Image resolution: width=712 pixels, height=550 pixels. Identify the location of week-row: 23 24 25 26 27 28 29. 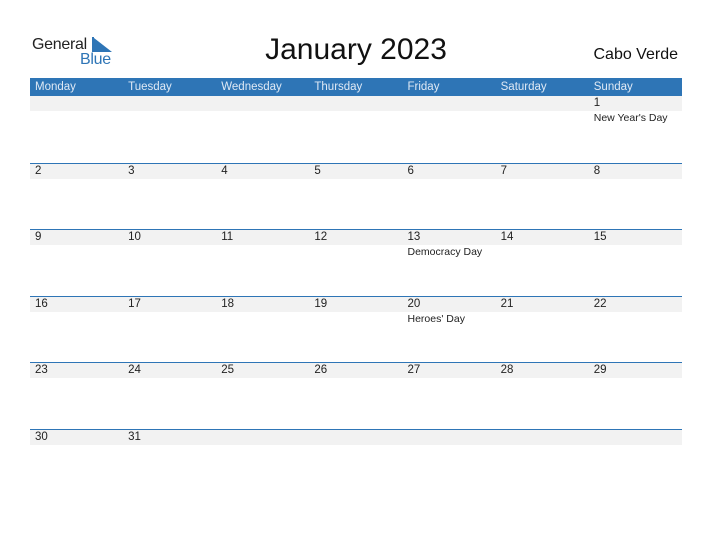
(356, 395).